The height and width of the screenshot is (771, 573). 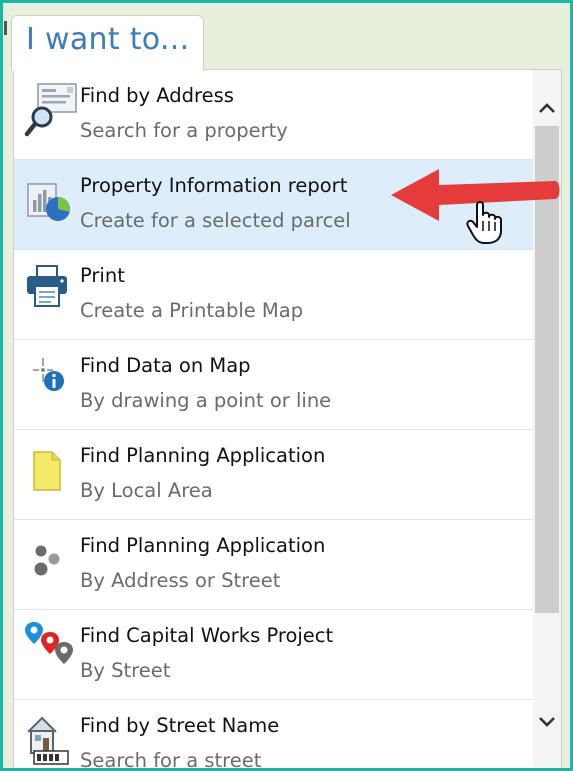 What do you see at coordinates (52, 560) in the screenshot?
I see `dots-cluster-icon` at bounding box center [52, 560].